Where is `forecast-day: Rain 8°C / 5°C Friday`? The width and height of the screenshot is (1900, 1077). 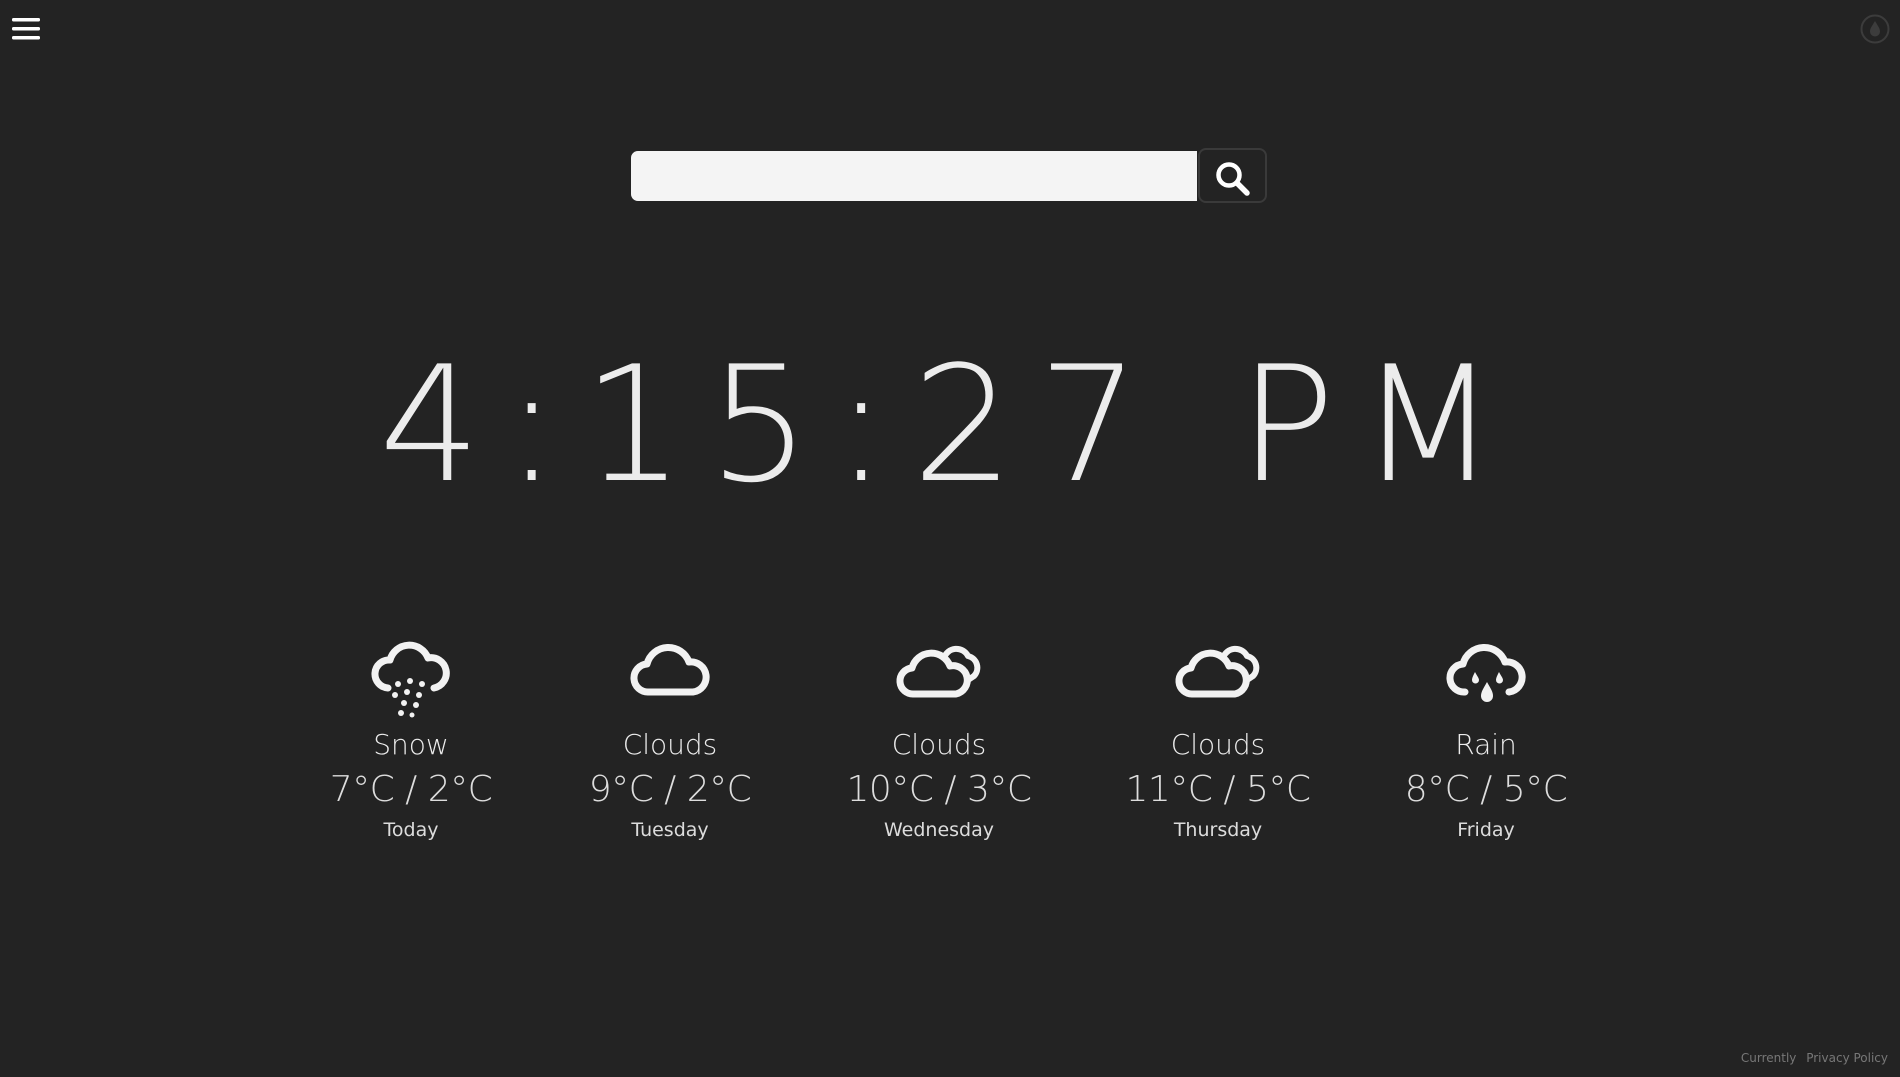
forecast-day: Rain 8°C / 5°C Friday is located at coordinates (1486, 737).